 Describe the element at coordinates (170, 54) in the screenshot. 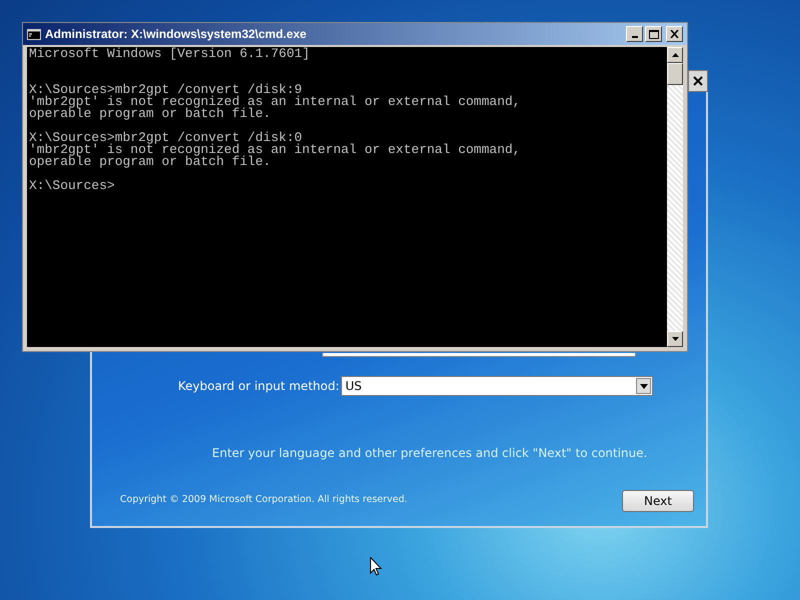

I see `console-line: Microsoft Windows [Version 6.1.7601]` at that location.